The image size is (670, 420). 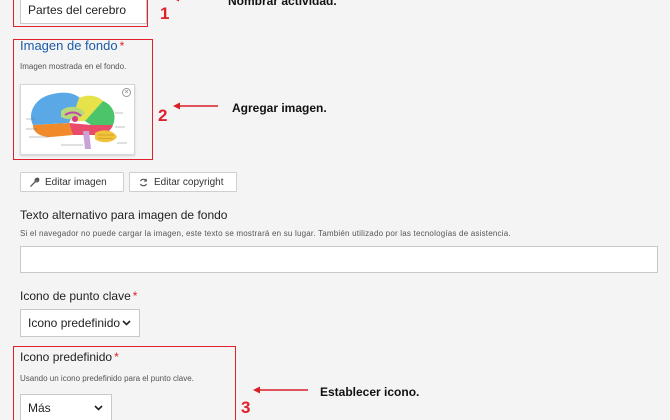 I want to click on hotspot-icon-select: Icono predefinido, so click(x=80, y=323).